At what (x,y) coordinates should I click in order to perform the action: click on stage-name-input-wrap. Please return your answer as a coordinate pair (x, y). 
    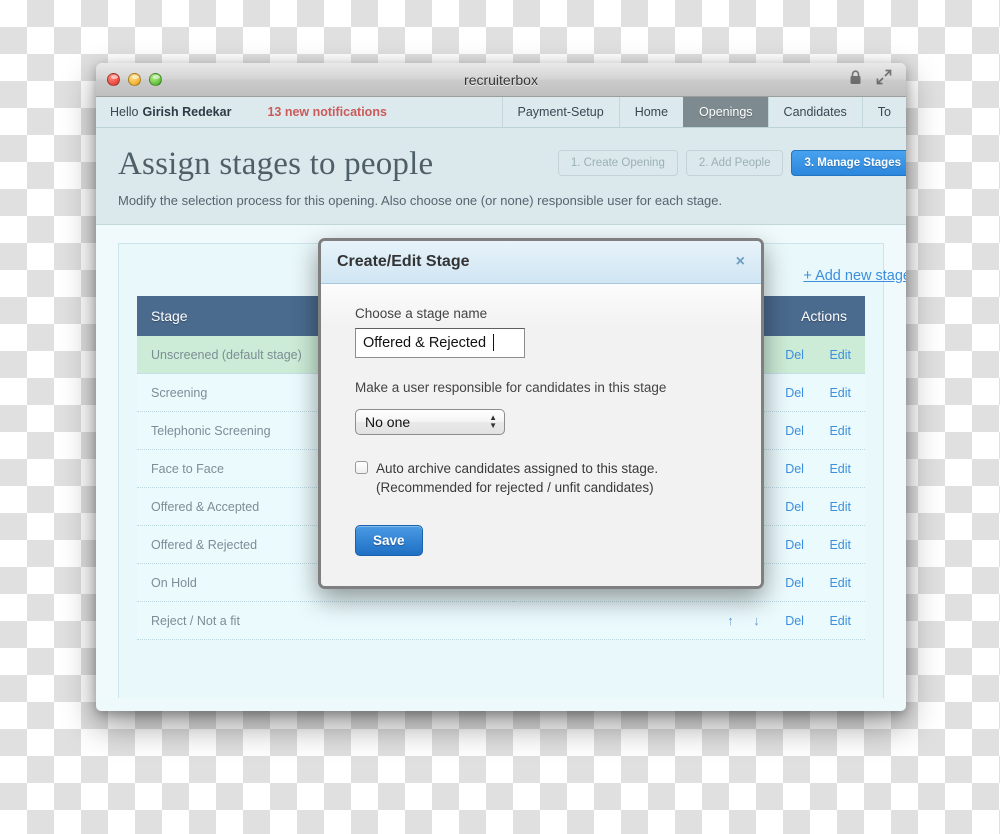
    Looking at the image, I should click on (440, 343).